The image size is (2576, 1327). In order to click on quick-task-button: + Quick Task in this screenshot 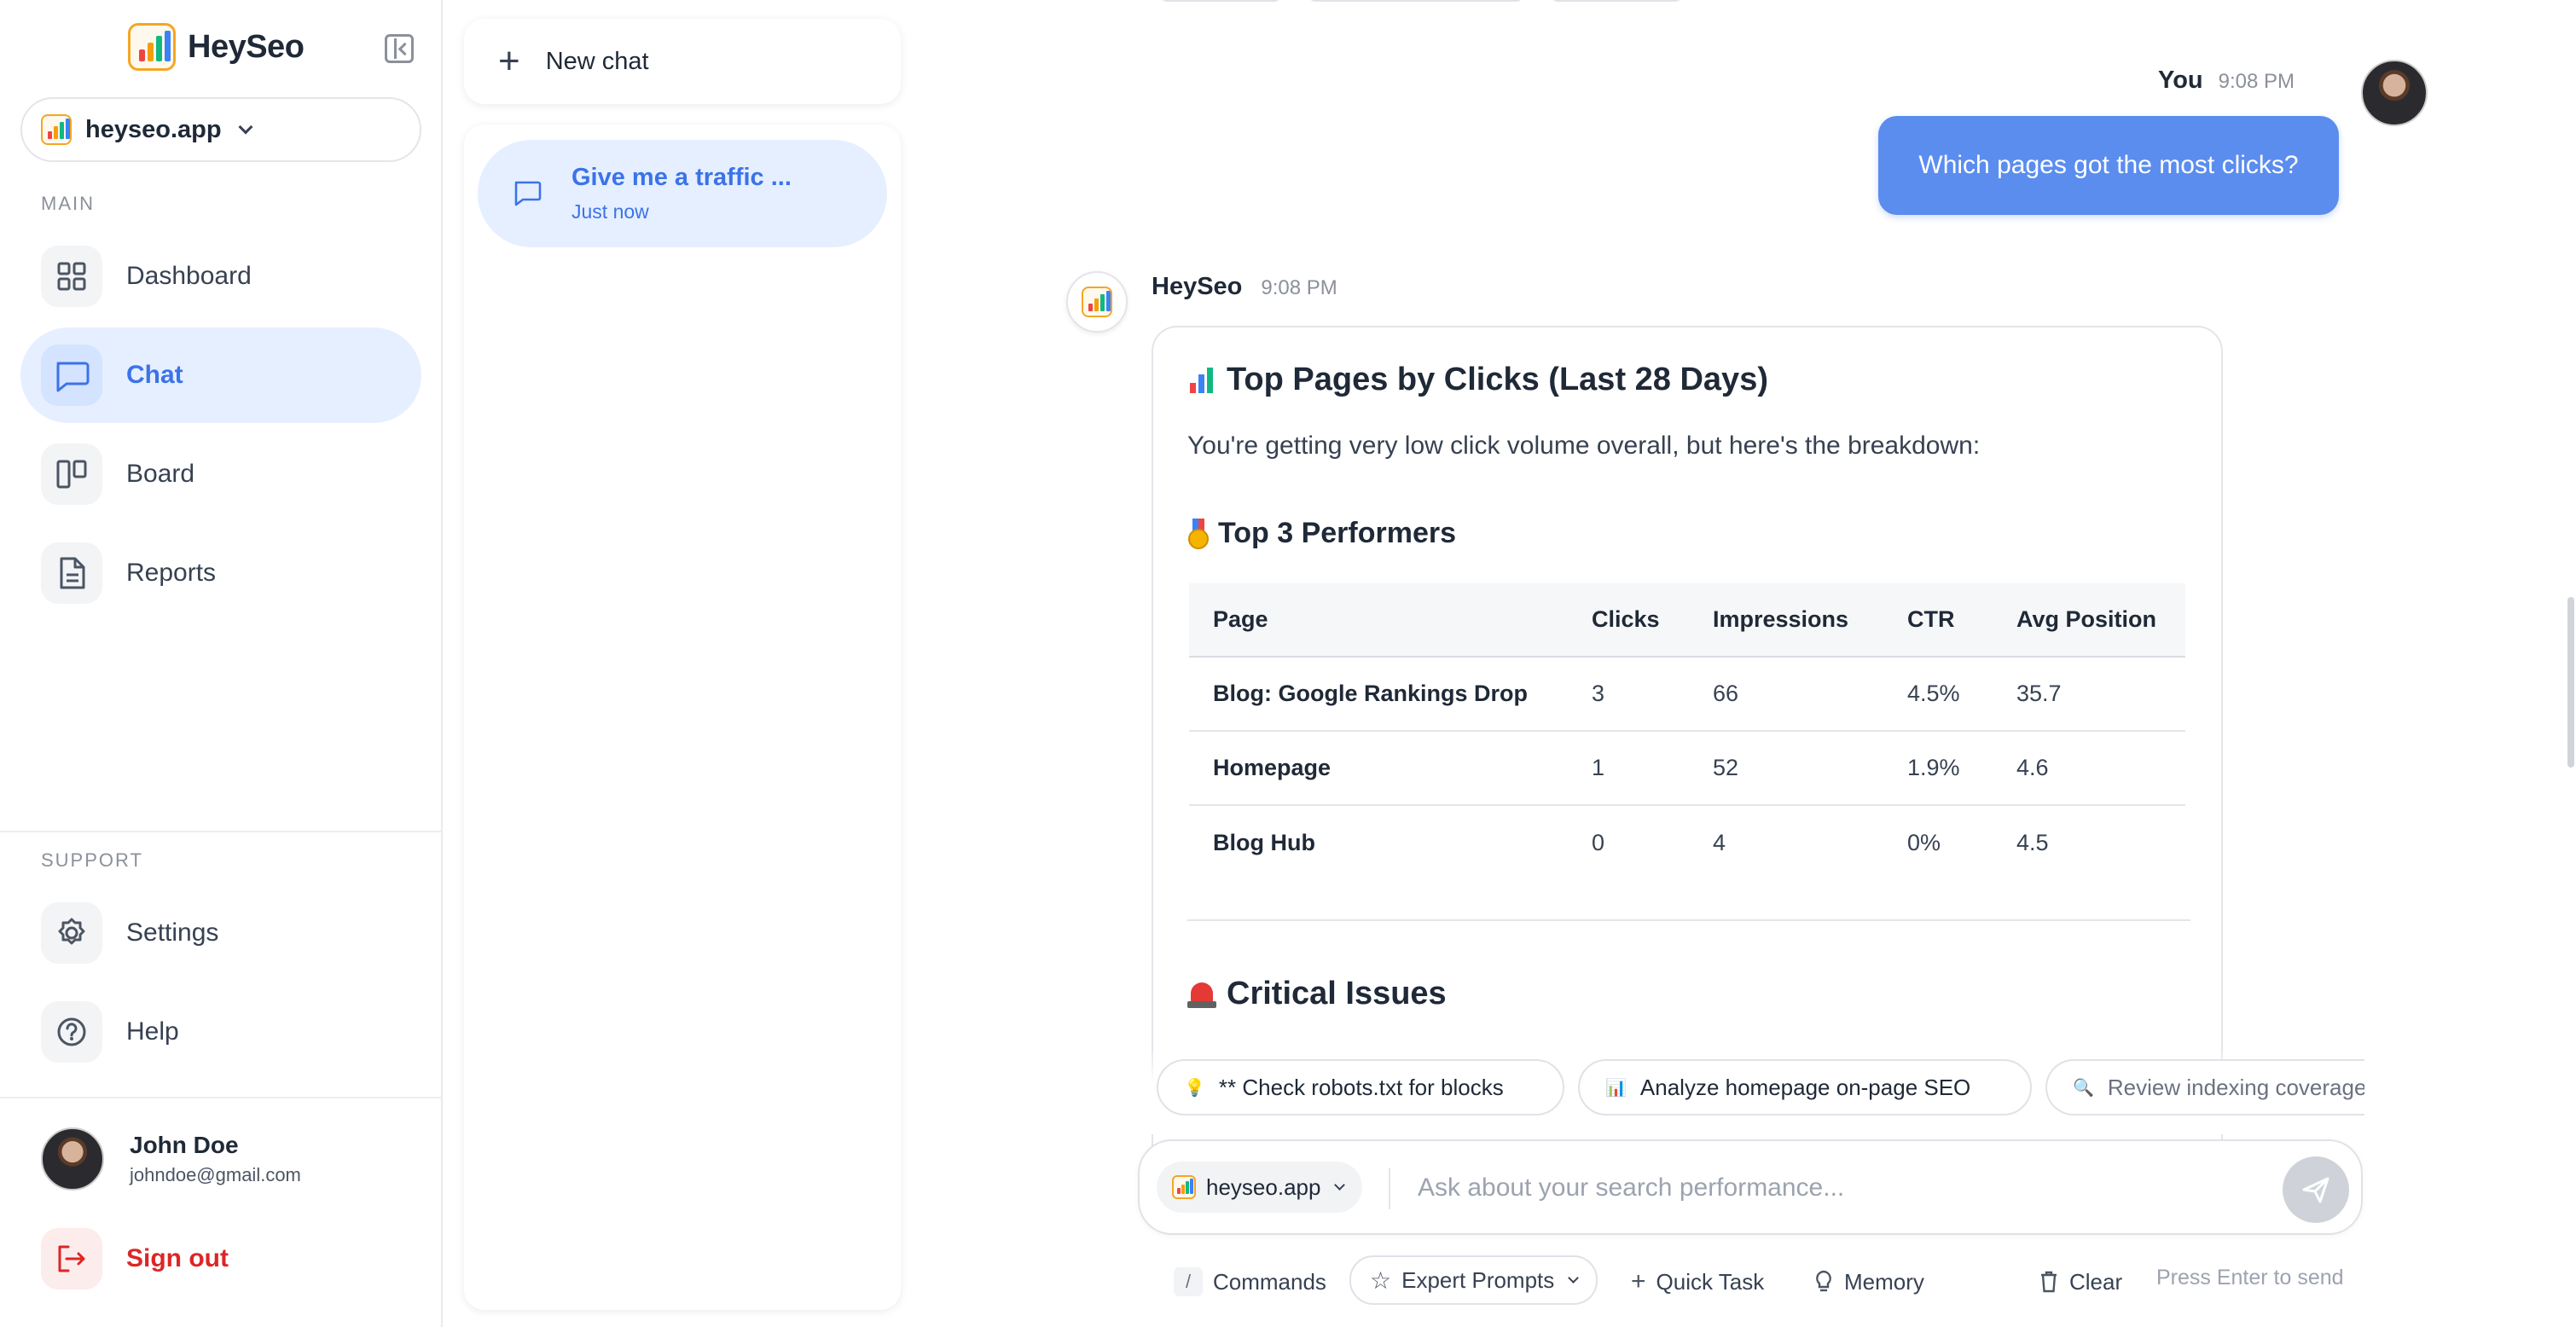, I will do `click(1697, 1282)`.